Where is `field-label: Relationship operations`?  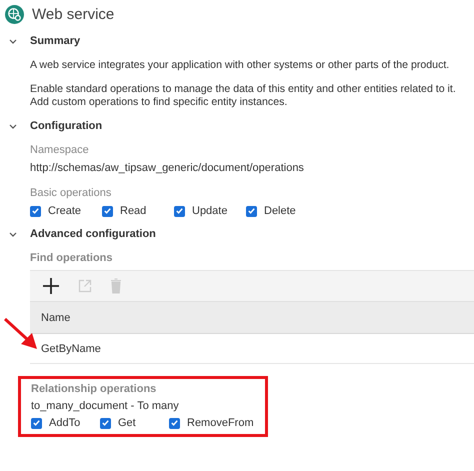
field-label: Relationship operations is located at coordinates (94, 389).